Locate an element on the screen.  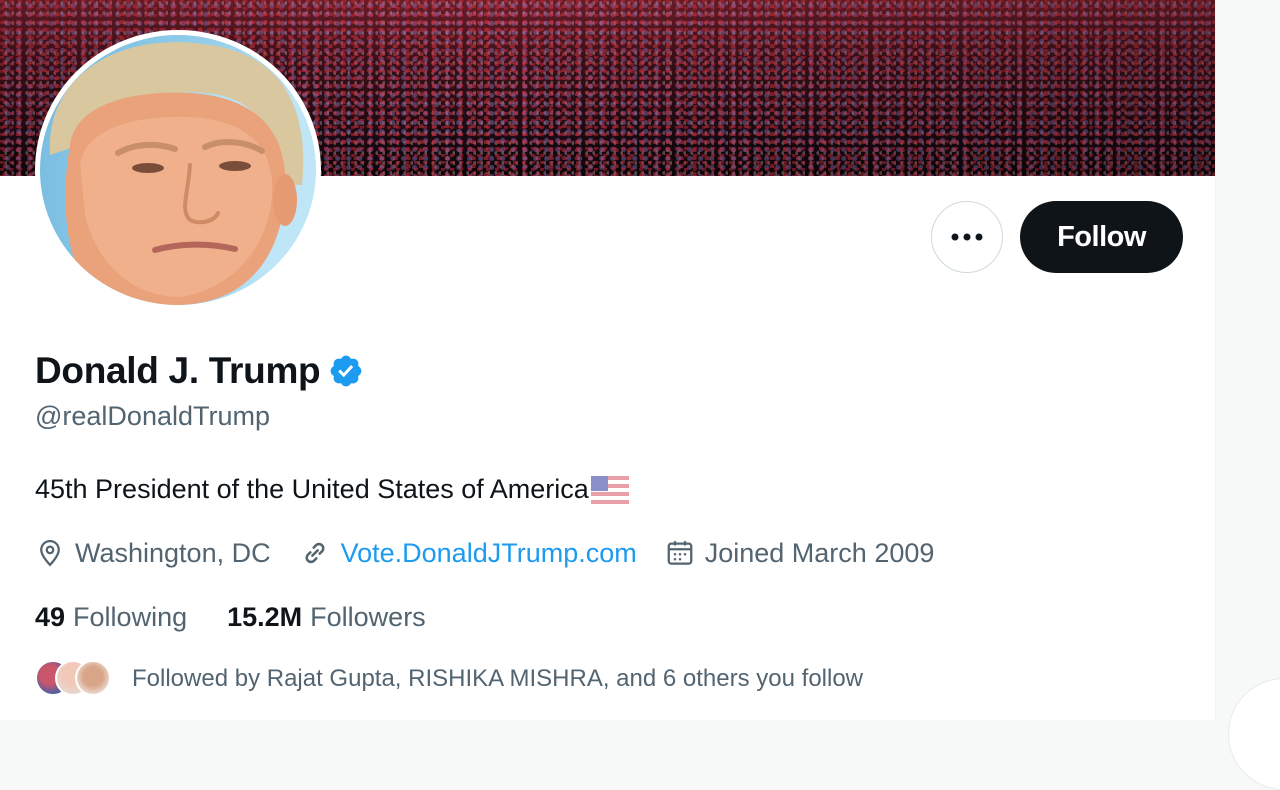
following-stat: 49 Following is located at coordinates (111, 617).